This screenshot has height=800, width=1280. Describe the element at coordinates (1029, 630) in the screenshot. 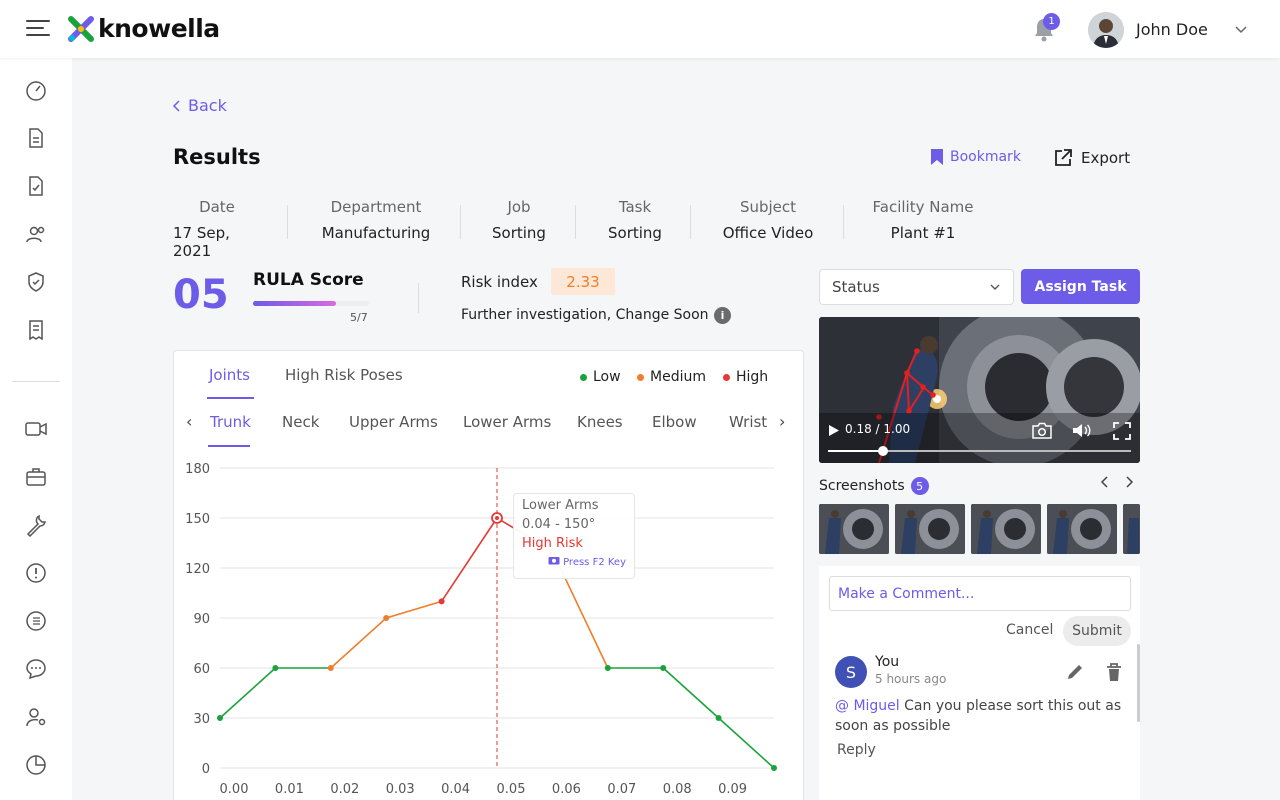

I see `cancel-button: Cancel` at that location.